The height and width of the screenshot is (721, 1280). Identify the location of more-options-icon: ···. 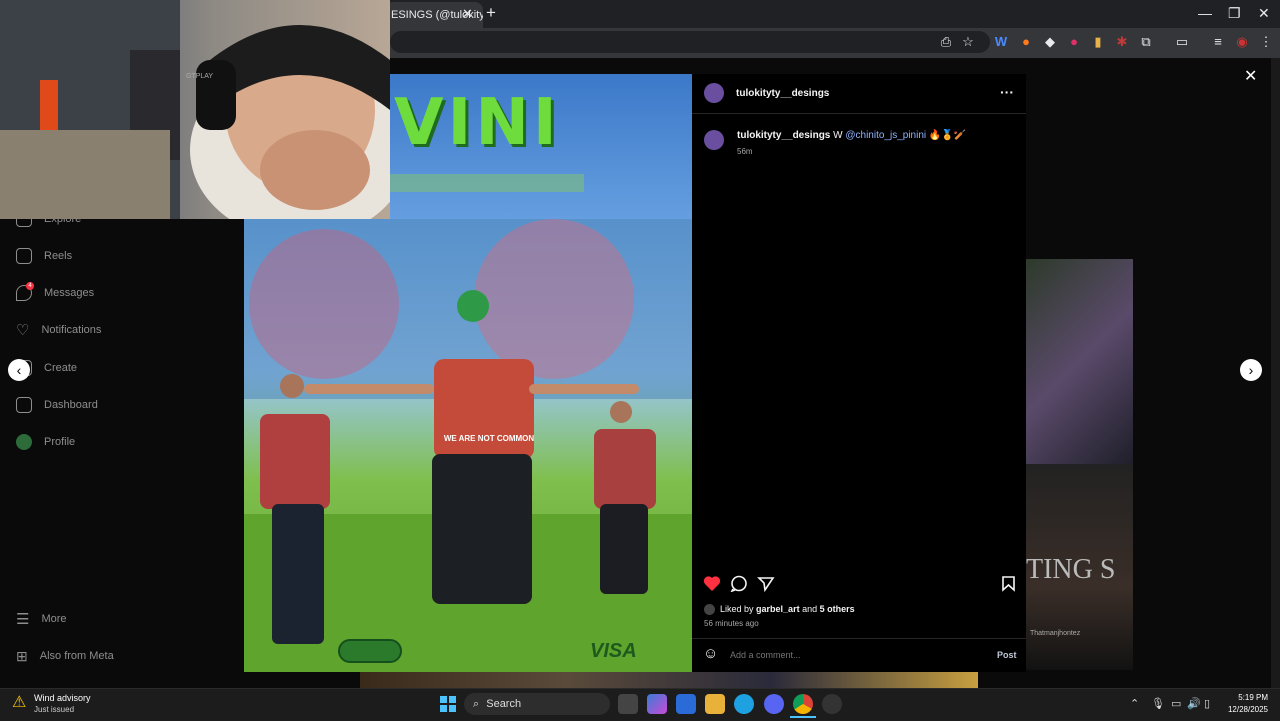
(1007, 92).